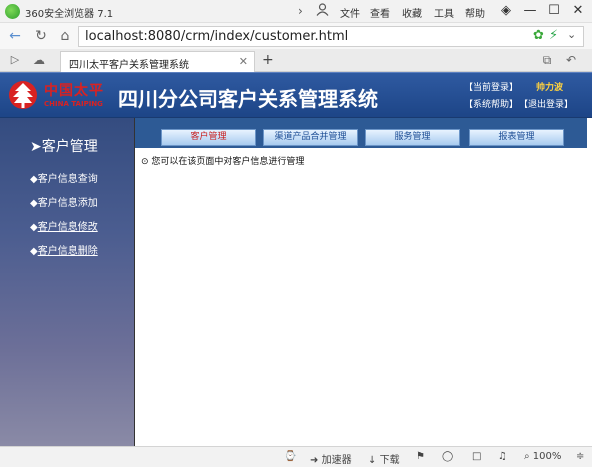 This screenshot has width=592, height=467. Describe the element at coordinates (571, 60) in the screenshot. I see `undo-close-icon: ↶` at that location.